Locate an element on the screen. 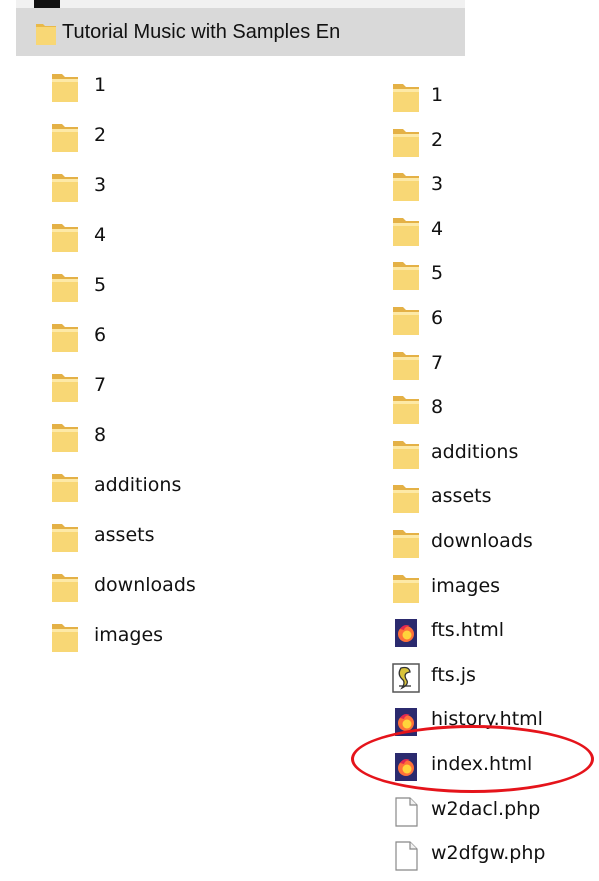  top-edge-strip is located at coordinates (240, 4).